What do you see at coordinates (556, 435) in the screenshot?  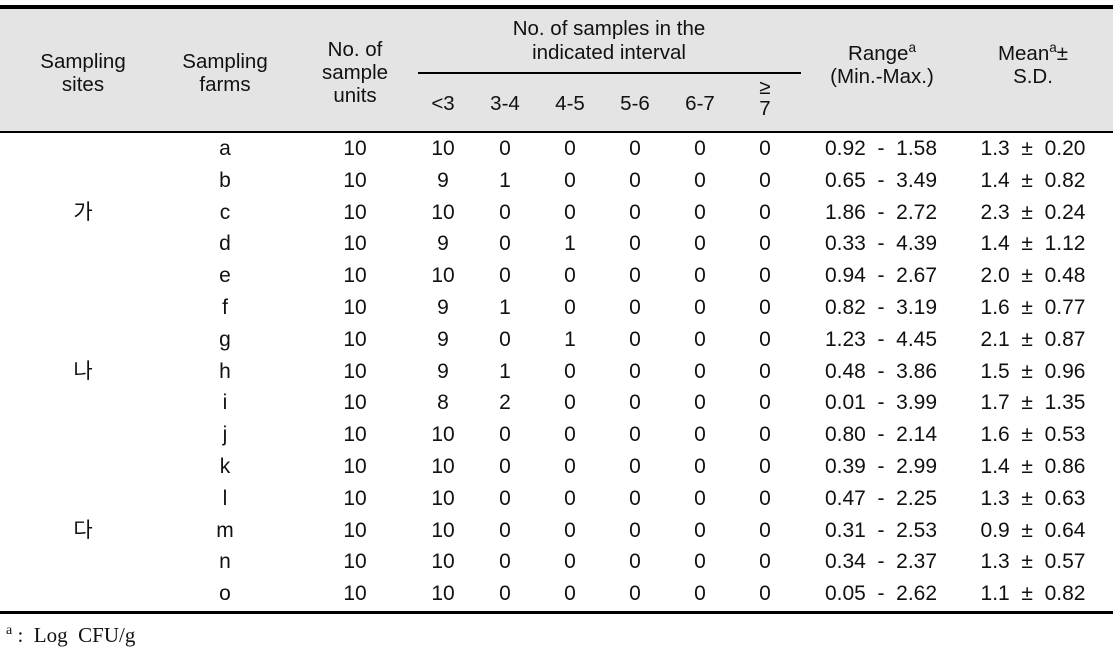 I see `table-row: j 10 10 0 0 0 0 0 0.80 - 2.14 1.6 ± 0.53` at bounding box center [556, 435].